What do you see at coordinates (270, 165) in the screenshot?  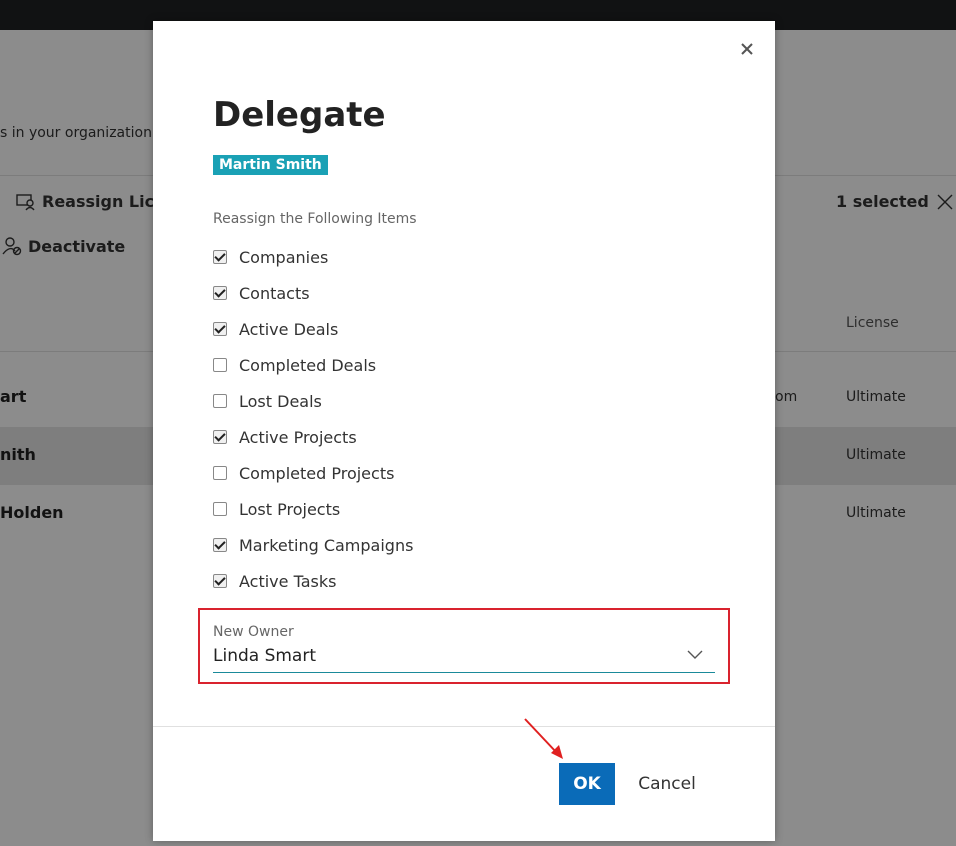 I see `user-badge: Martin Smith` at bounding box center [270, 165].